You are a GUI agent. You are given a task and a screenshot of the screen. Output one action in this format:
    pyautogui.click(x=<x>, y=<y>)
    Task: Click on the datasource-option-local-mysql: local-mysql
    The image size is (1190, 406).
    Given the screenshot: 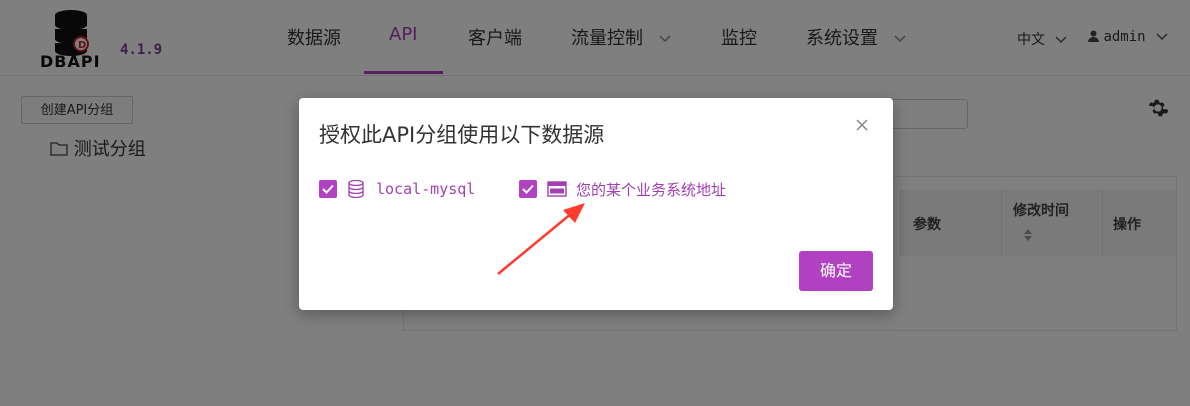 What is the action you would take?
    pyautogui.click(x=397, y=189)
    